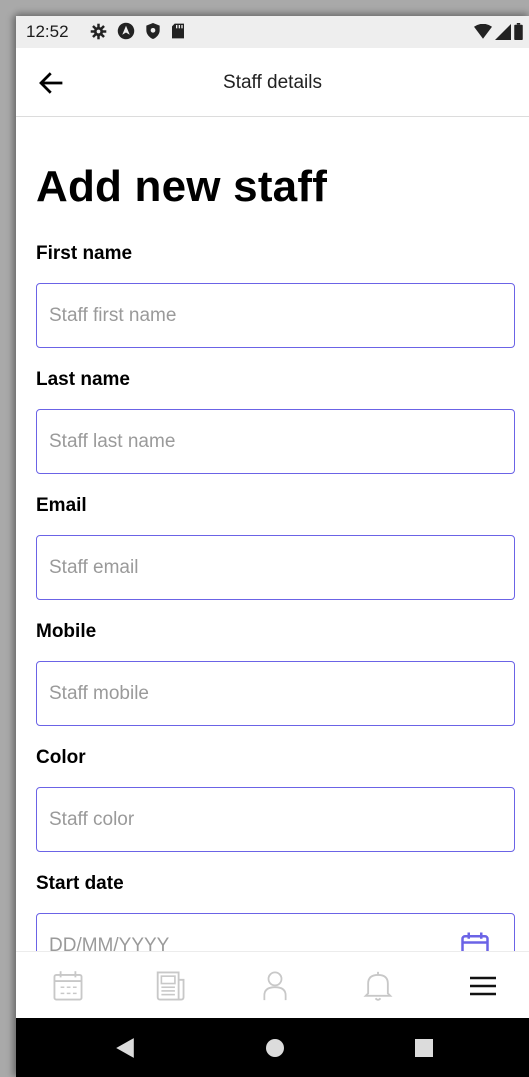 Image resolution: width=529 pixels, height=1077 pixels. I want to click on system-navigation-bar, so click(272, 1047).